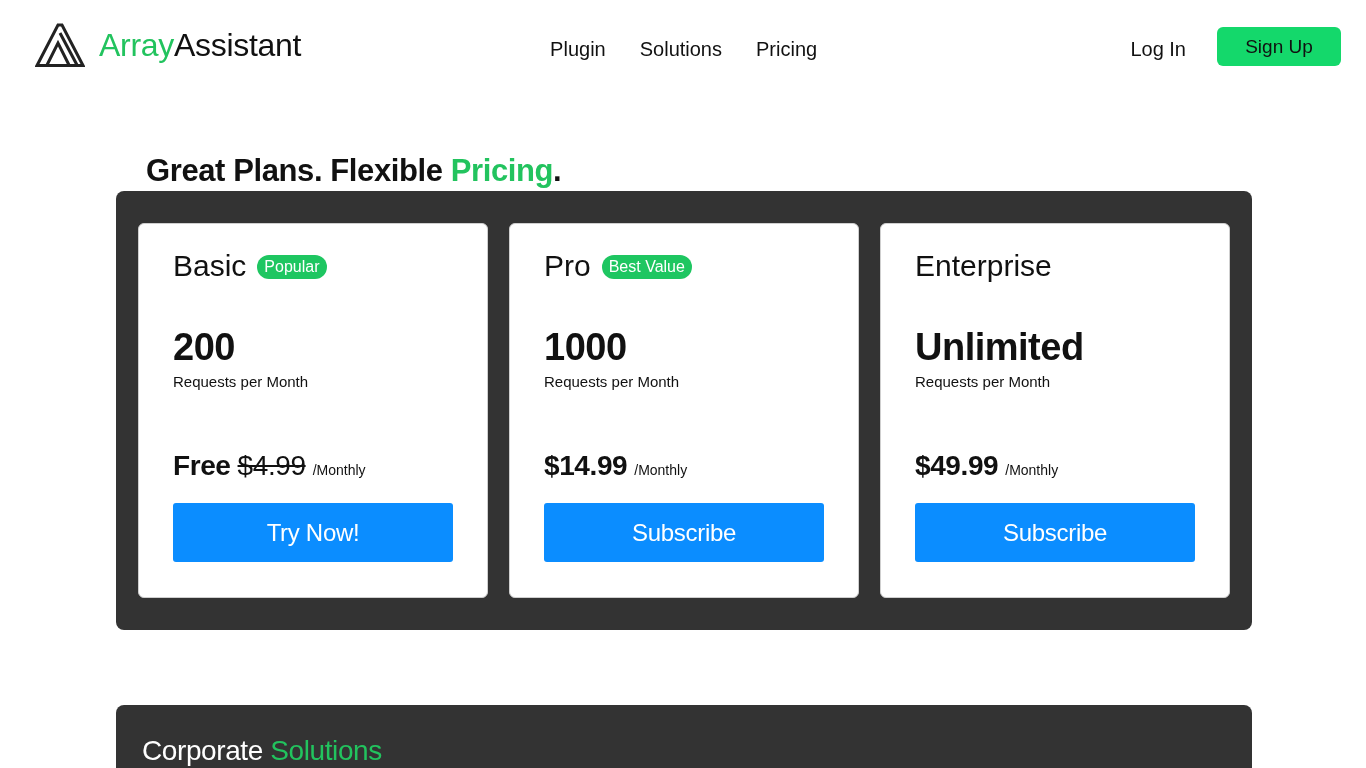  Describe the element at coordinates (567, 266) in the screenshot. I see `plan-name: Pro` at that location.